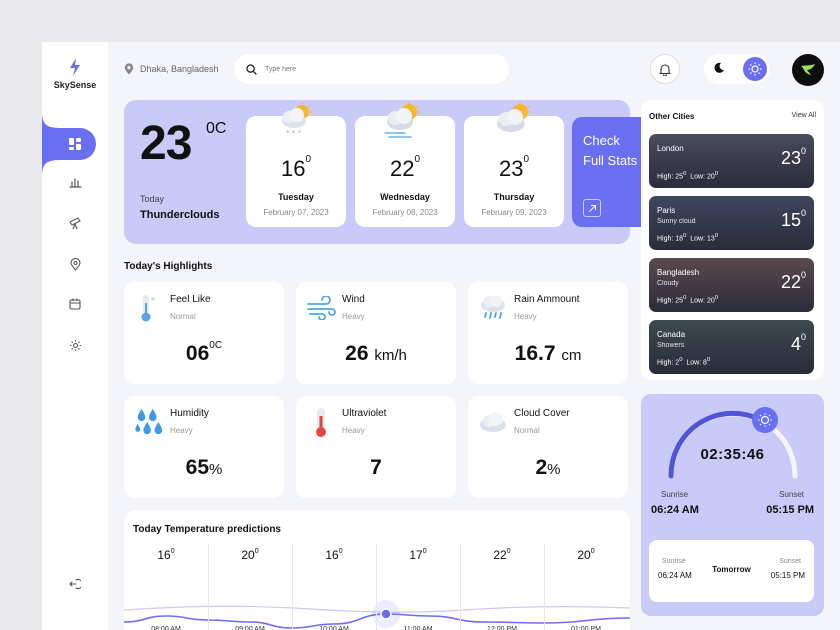  I want to click on city-name: London, so click(670, 148).